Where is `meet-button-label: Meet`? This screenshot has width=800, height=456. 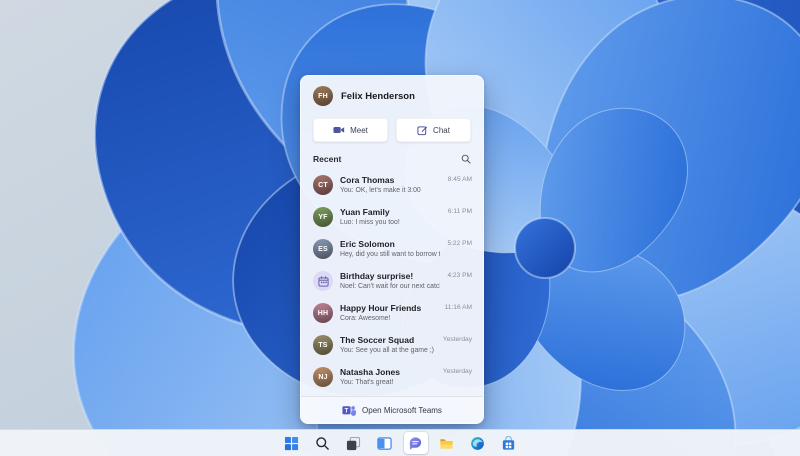 meet-button-label: Meet is located at coordinates (359, 130).